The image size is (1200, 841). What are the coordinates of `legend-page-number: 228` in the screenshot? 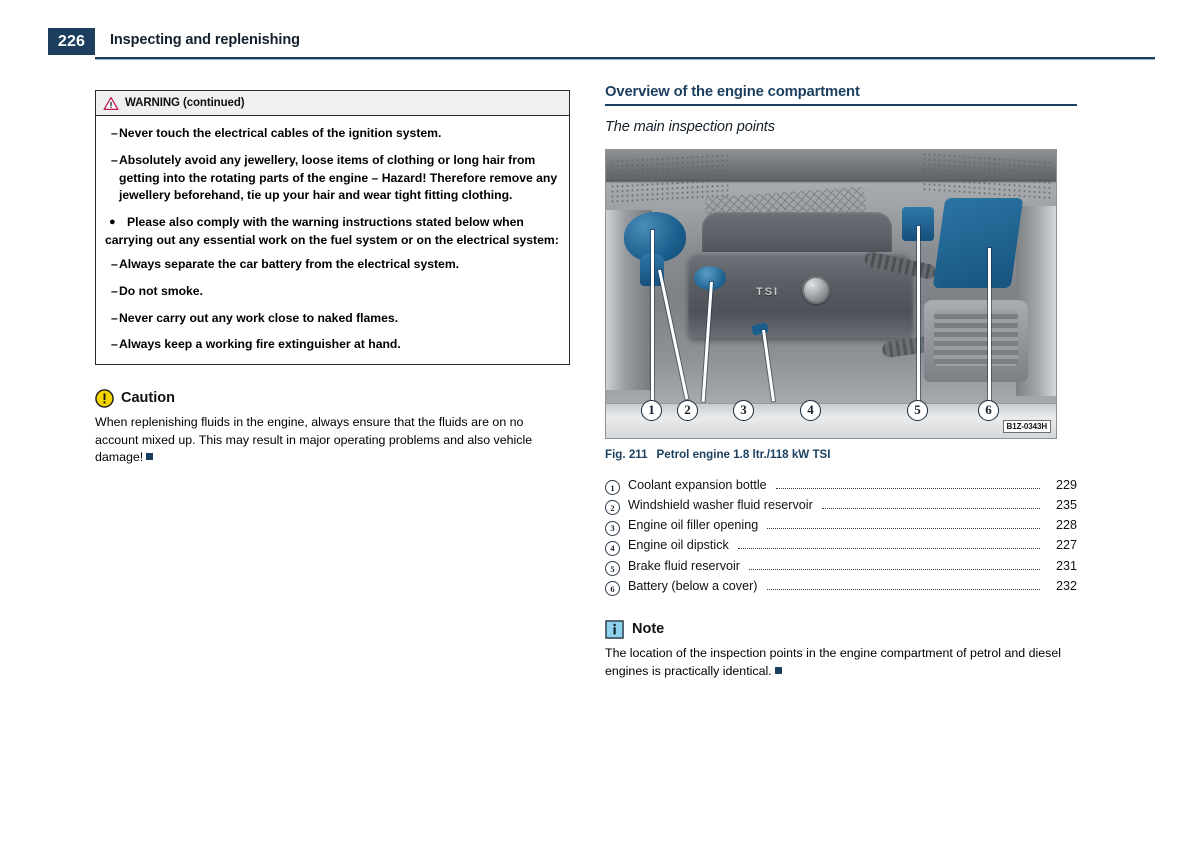 It's located at (1066, 525).